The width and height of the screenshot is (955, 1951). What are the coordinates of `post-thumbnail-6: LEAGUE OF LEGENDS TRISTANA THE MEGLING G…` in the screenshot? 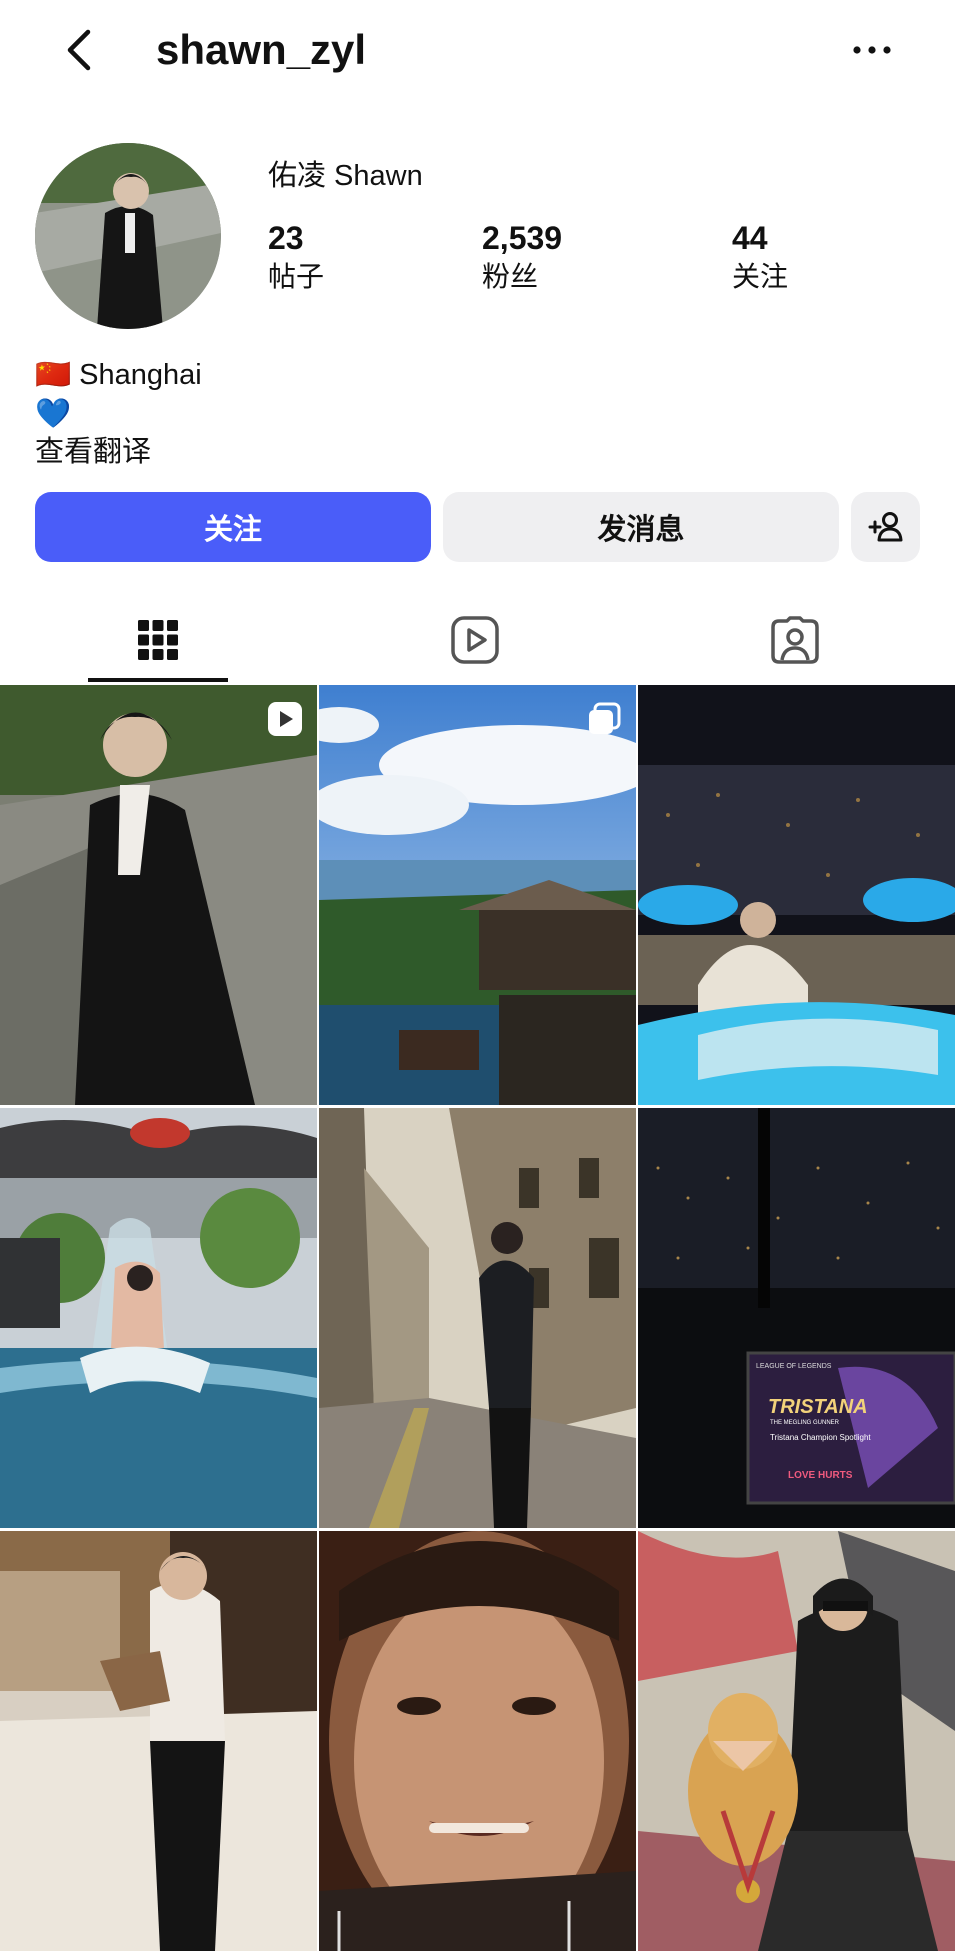 It's located at (796, 1318).